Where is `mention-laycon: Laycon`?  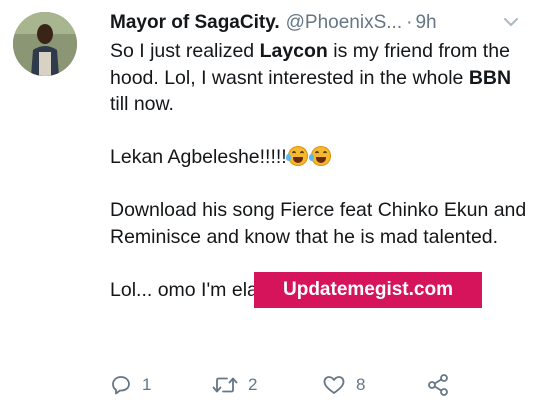
mention-laycon: Laycon is located at coordinates (293, 51).